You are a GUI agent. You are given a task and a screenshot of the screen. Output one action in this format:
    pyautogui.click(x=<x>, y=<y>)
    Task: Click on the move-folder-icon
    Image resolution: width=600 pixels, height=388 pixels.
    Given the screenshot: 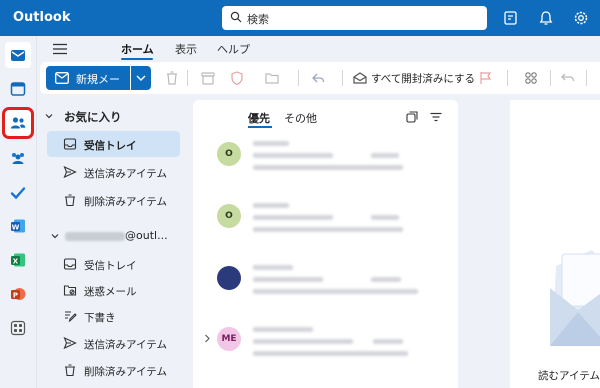 What is the action you would take?
    pyautogui.click(x=272, y=78)
    